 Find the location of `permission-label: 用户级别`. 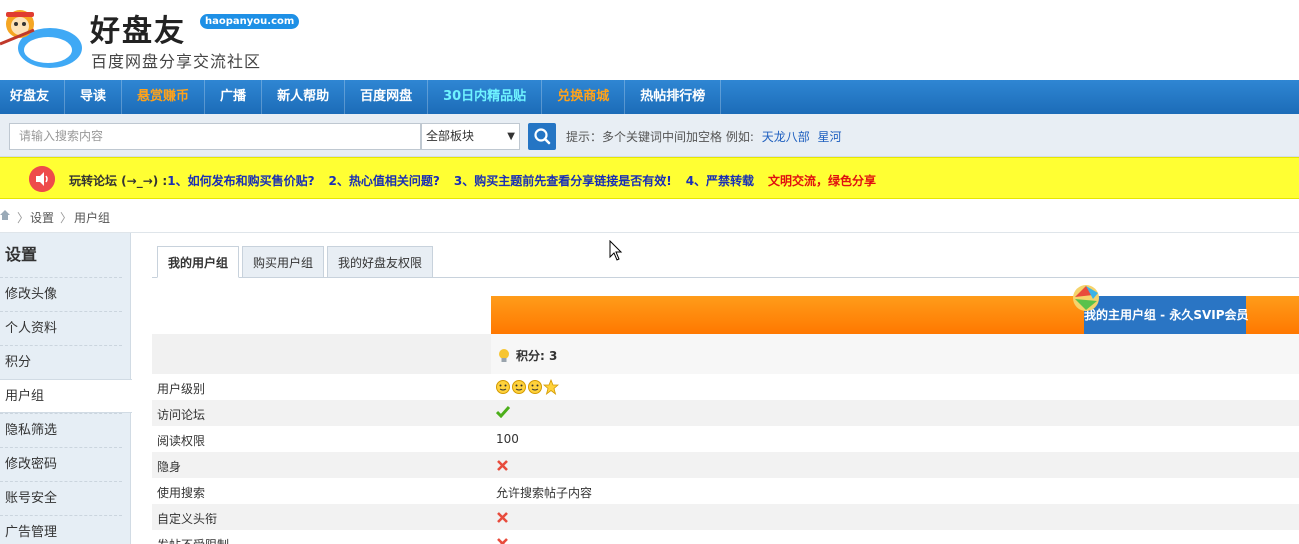

permission-label: 用户级别 is located at coordinates (181, 389).